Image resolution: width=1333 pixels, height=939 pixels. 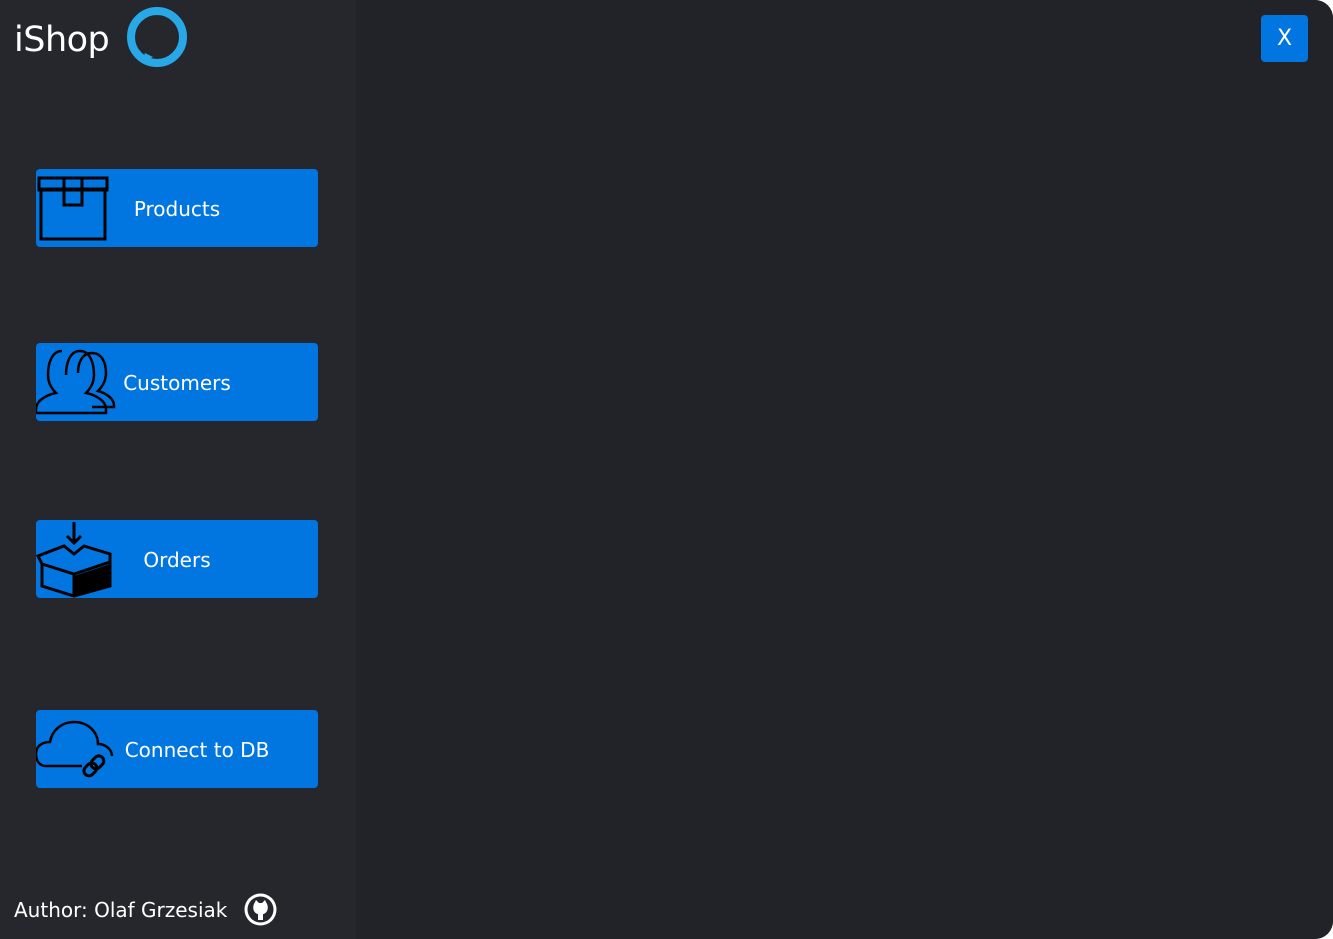 I want to click on close-button: X, so click(x=1284, y=38).